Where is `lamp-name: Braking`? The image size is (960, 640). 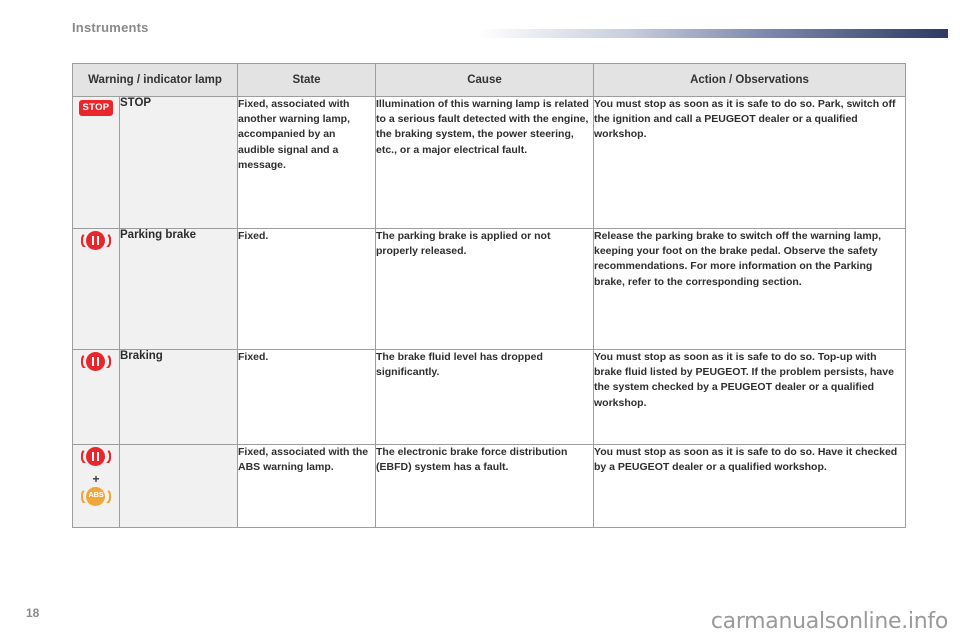 lamp-name: Braking is located at coordinates (178, 397).